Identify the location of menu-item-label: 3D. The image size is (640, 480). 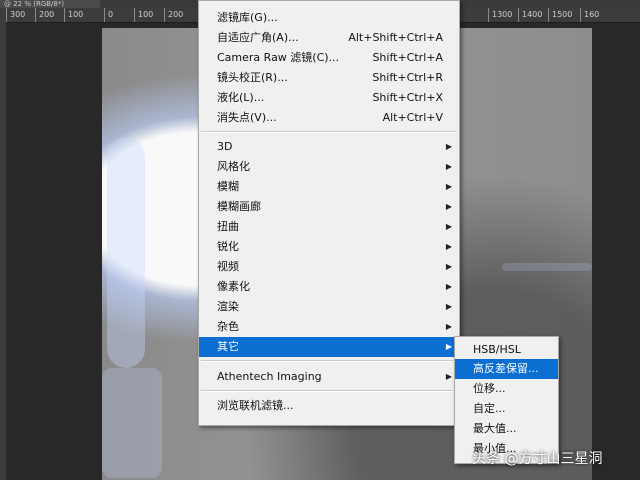
(225, 146).